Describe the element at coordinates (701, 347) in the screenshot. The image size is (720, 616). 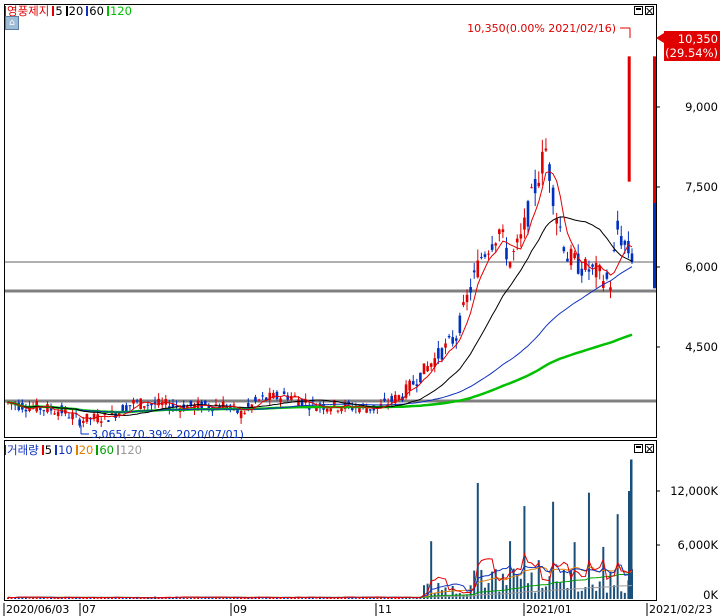
I see `price-tick-4500: 4,500` at that location.